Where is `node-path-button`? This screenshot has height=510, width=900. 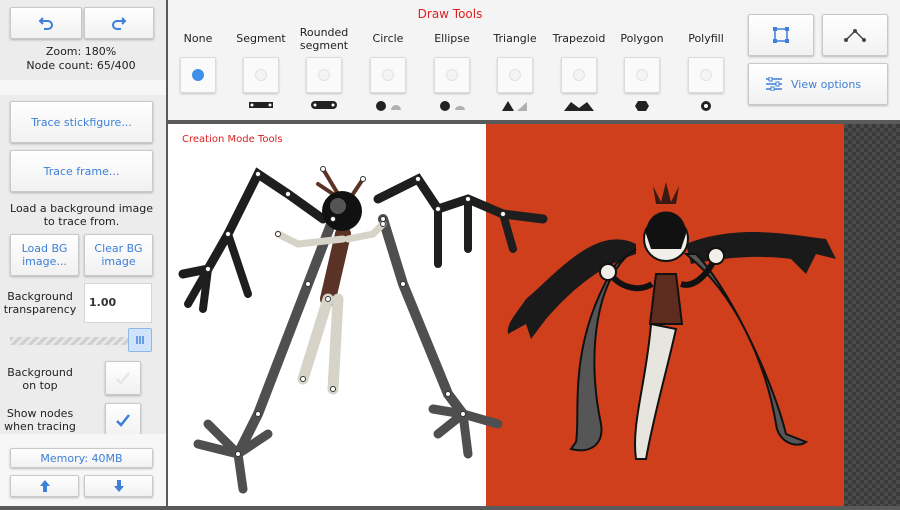 node-path-button is located at coordinates (855, 35).